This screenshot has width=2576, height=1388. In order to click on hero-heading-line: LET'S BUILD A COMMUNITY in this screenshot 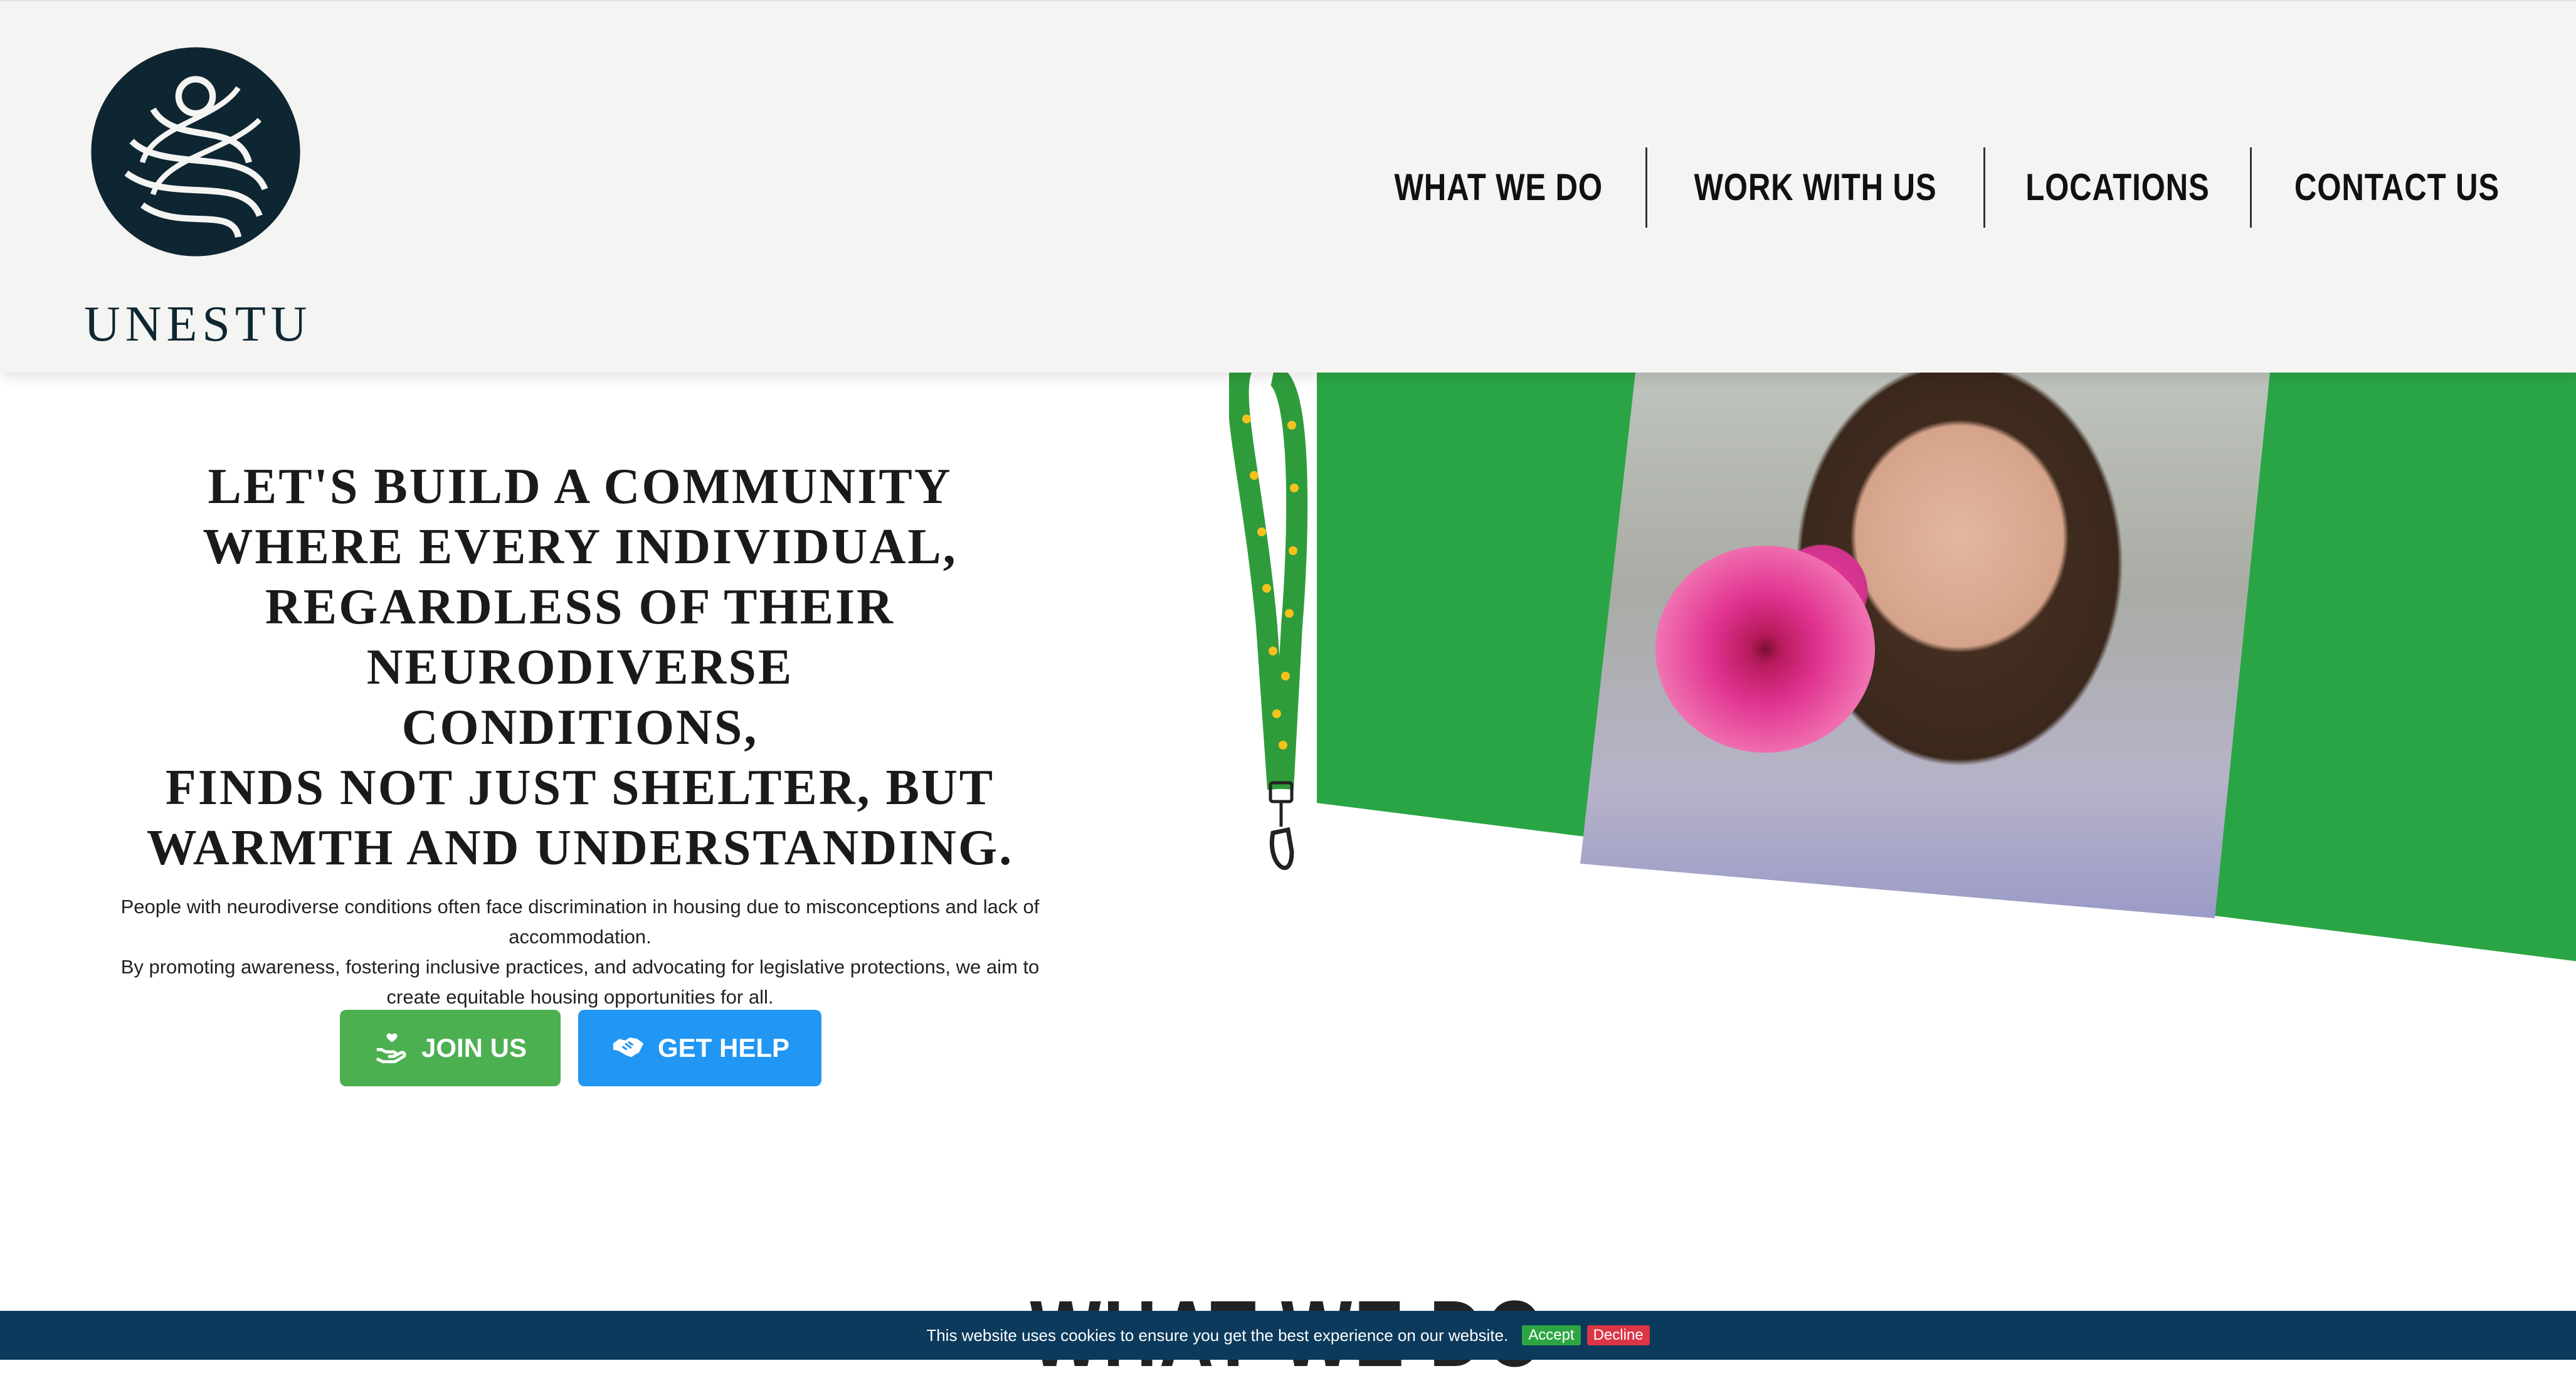, I will do `click(580, 486)`.